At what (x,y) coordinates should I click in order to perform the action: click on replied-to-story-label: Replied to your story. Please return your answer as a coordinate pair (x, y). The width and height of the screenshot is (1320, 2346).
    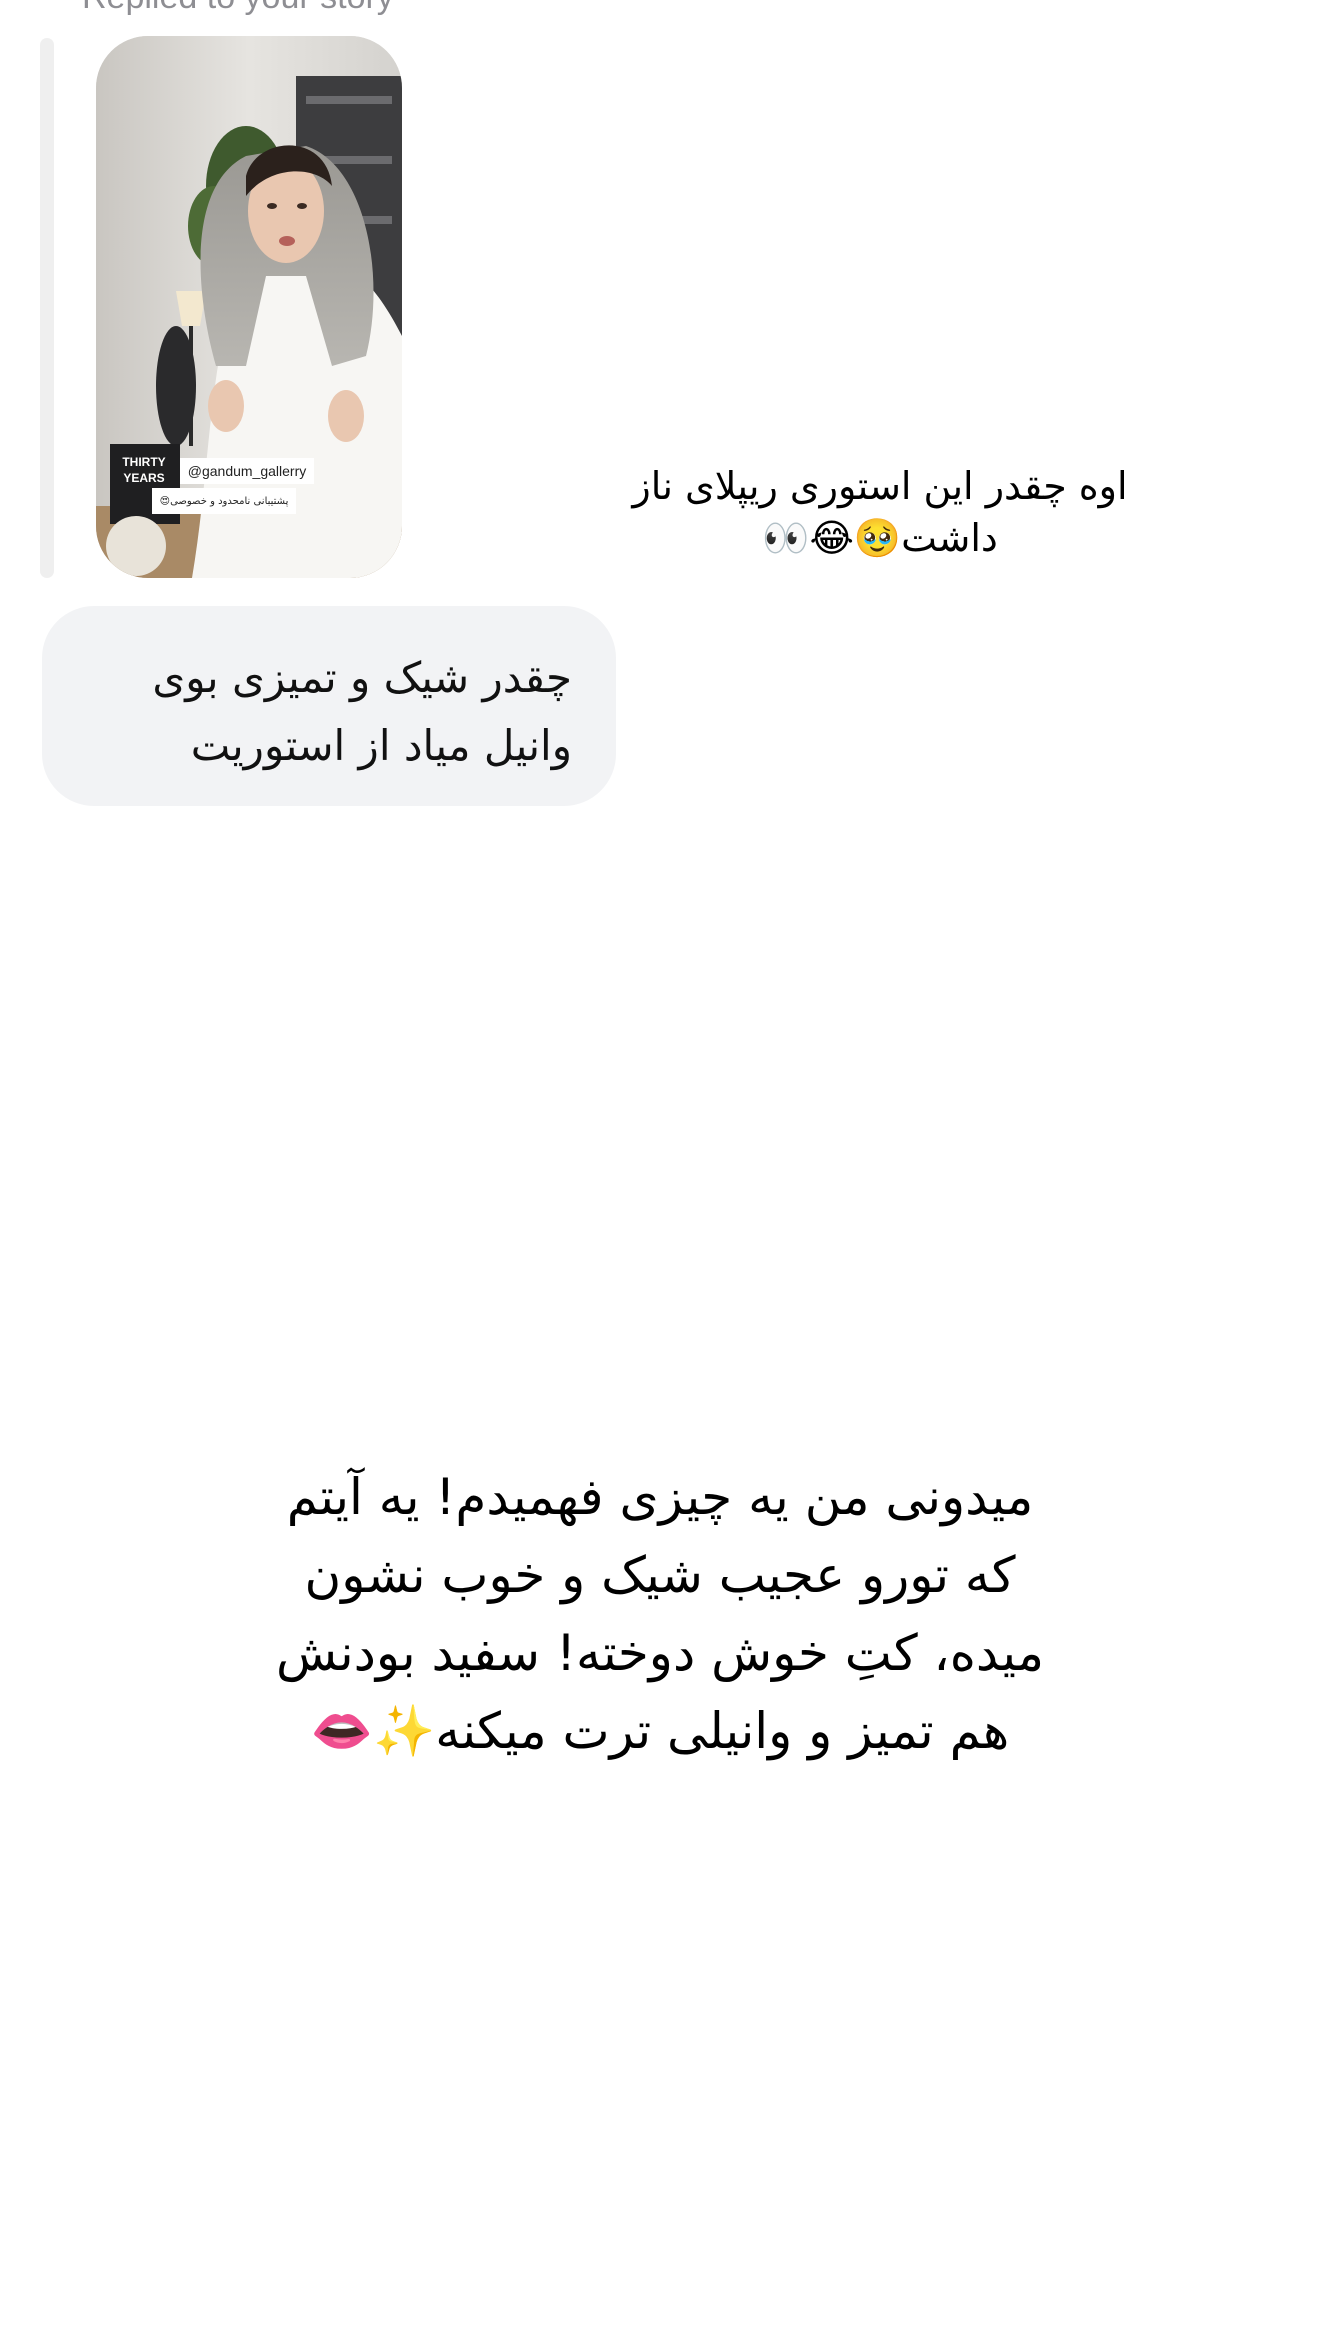
    Looking at the image, I should click on (238, 8).